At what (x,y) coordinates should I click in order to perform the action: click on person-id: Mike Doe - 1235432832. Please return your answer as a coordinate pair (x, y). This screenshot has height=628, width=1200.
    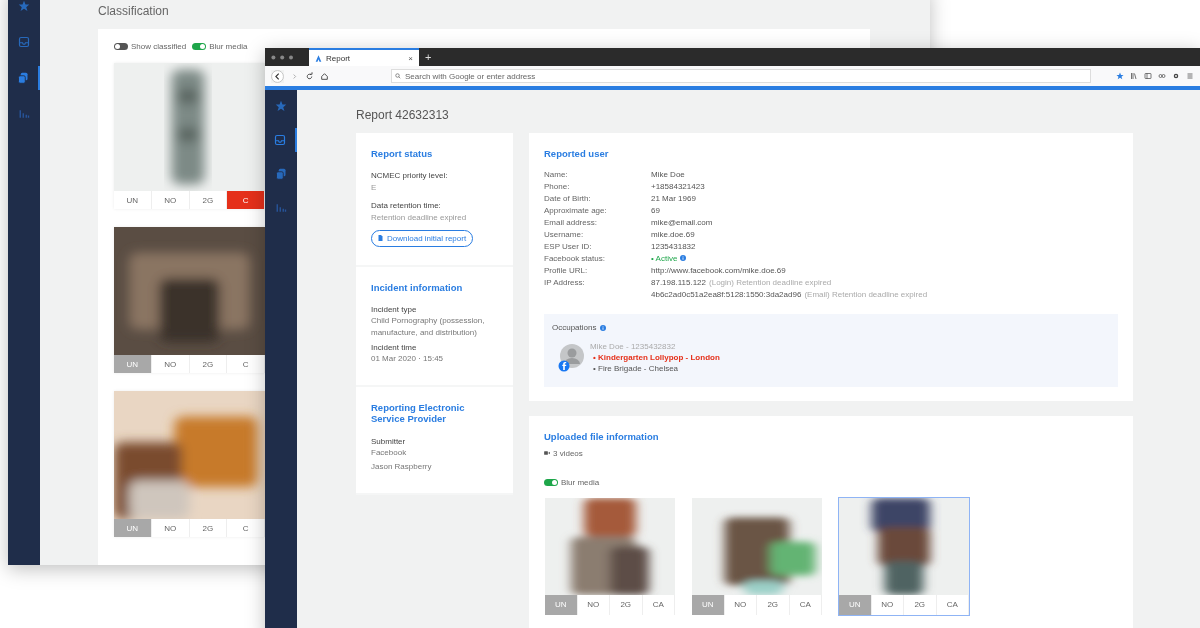
    Looking at the image, I should click on (633, 347).